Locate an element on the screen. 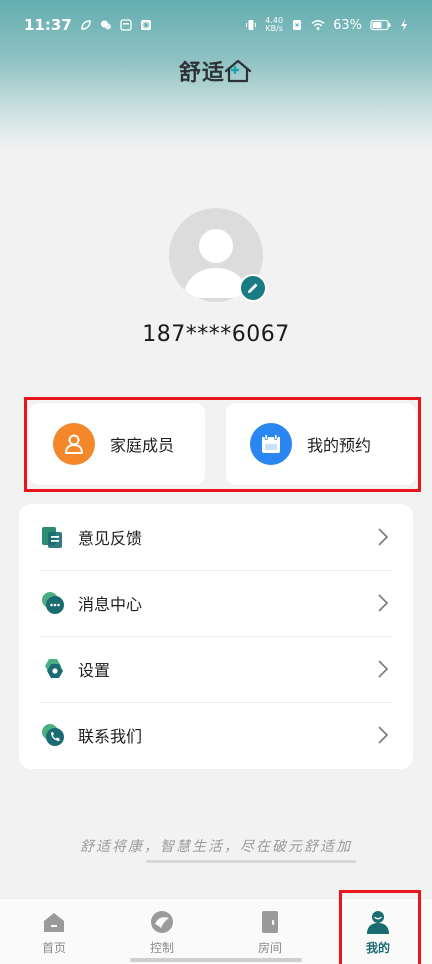 Image resolution: width=432 pixels, height=964 pixels. wechat-icon is located at coordinates (105, 25).